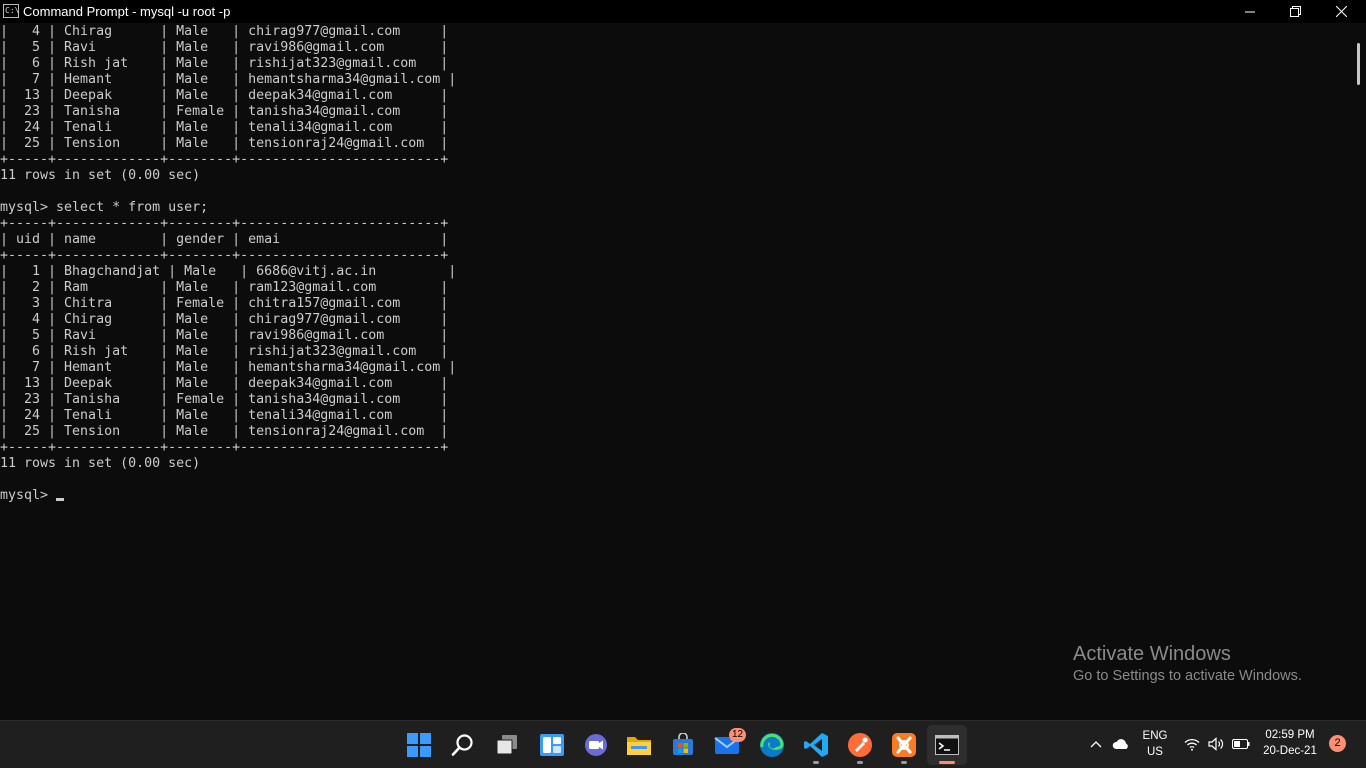  I want to click on vertical-scrollbar, so click(1359, 371).